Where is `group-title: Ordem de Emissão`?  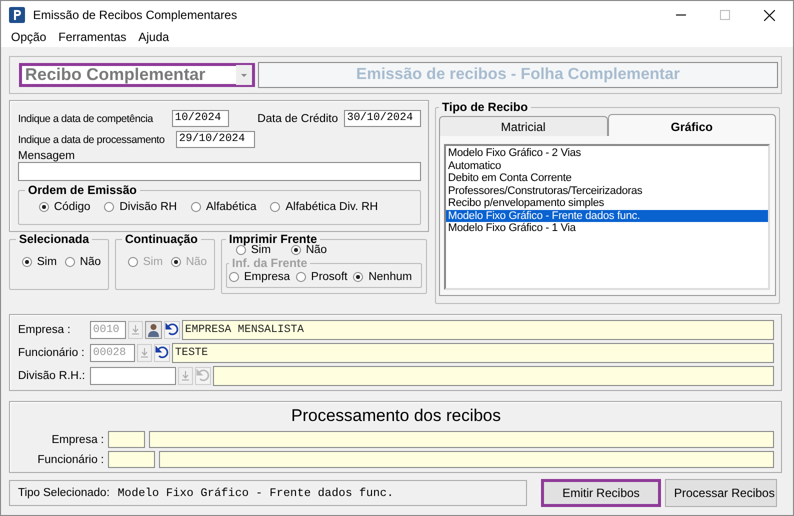 group-title: Ordem de Emissão is located at coordinates (82, 190).